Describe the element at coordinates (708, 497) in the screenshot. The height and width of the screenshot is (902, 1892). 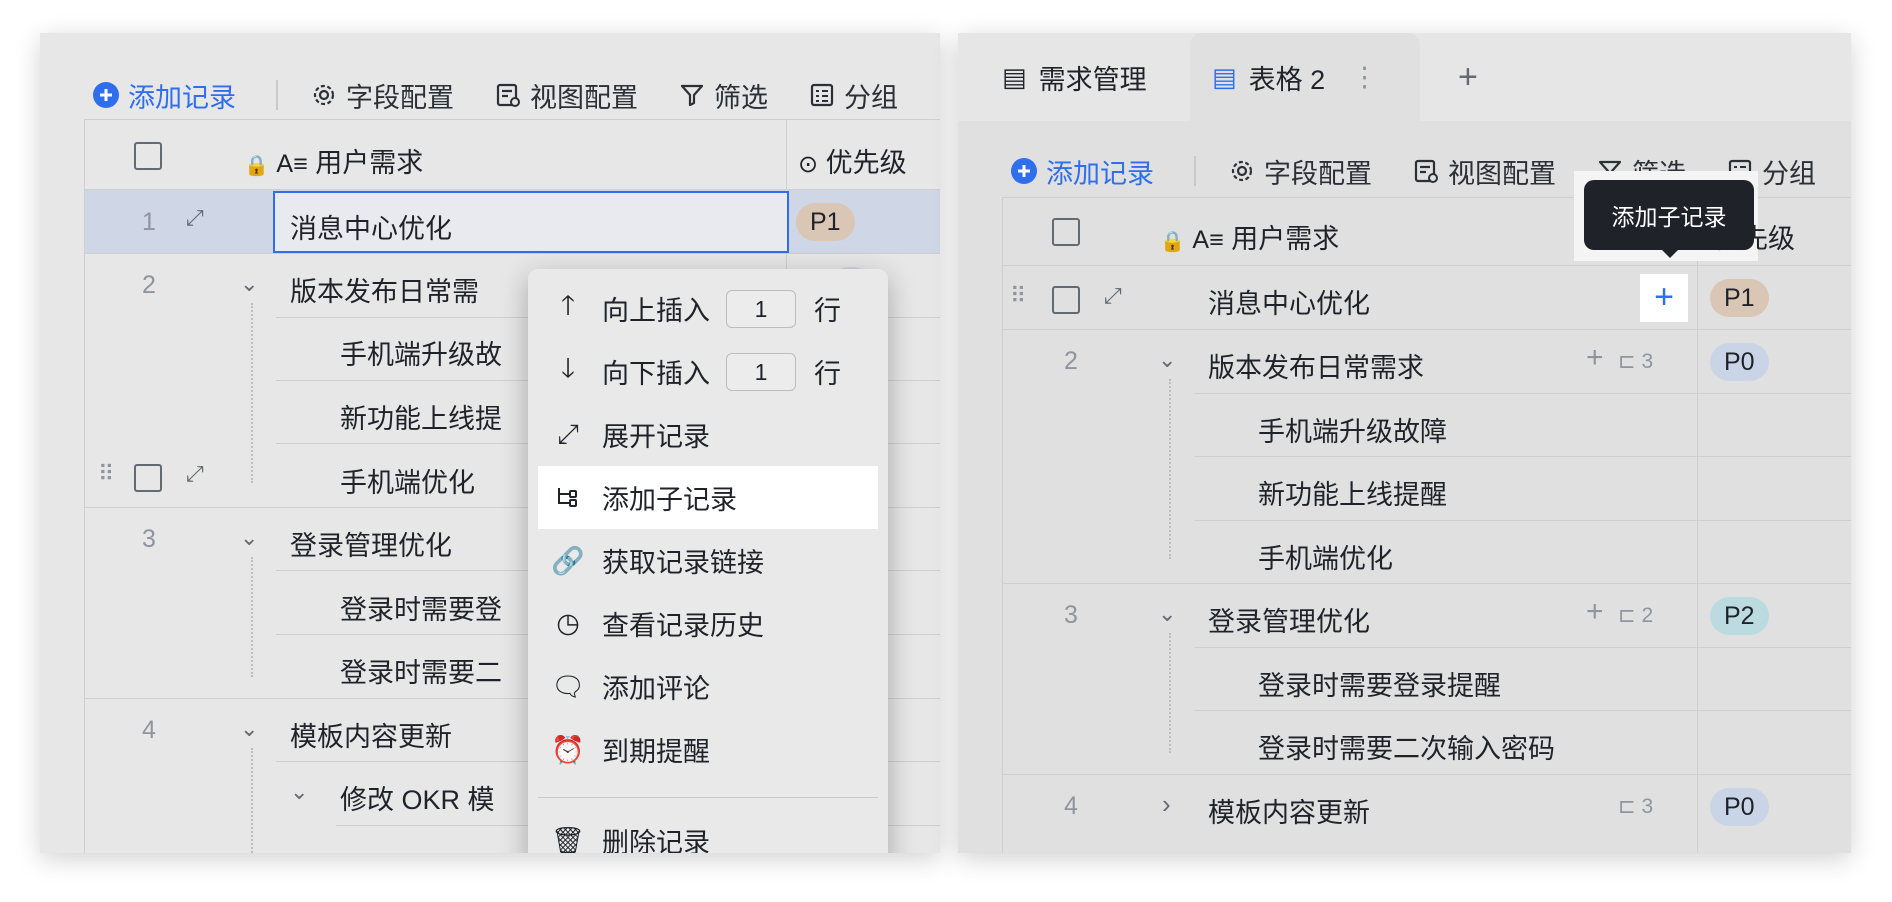
I see `menu-add-subrecord: 添加子记录` at that location.